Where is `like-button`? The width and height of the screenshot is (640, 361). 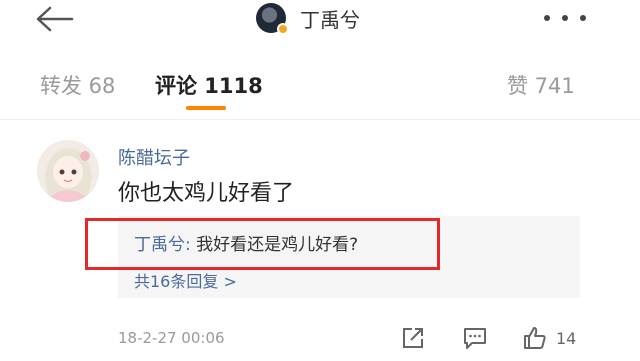 like-button is located at coordinates (535, 338).